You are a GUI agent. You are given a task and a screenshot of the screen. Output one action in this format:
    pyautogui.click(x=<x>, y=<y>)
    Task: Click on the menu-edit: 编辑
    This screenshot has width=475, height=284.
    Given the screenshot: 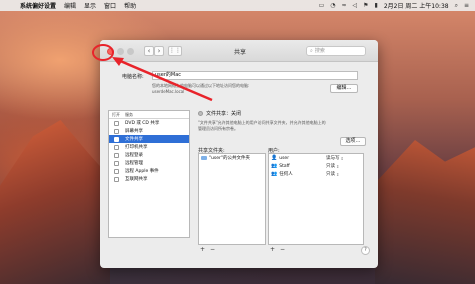 What is the action you would take?
    pyautogui.click(x=70, y=5)
    